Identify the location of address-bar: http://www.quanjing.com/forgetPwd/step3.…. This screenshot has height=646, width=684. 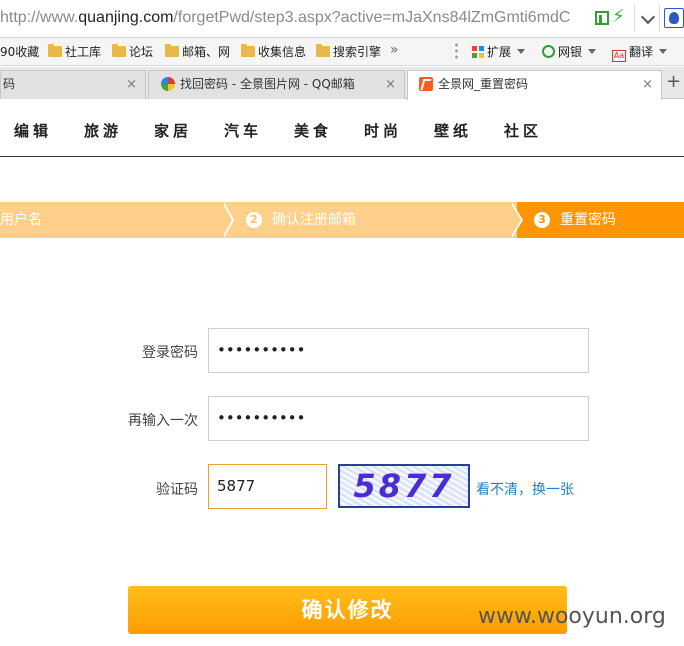
(342, 19).